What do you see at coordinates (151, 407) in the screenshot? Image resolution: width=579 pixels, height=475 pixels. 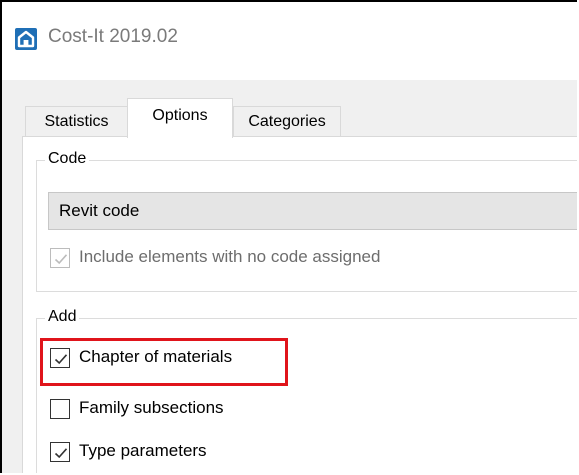 I see `family-subsections-label: Family subsections` at bounding box center [151, 407].